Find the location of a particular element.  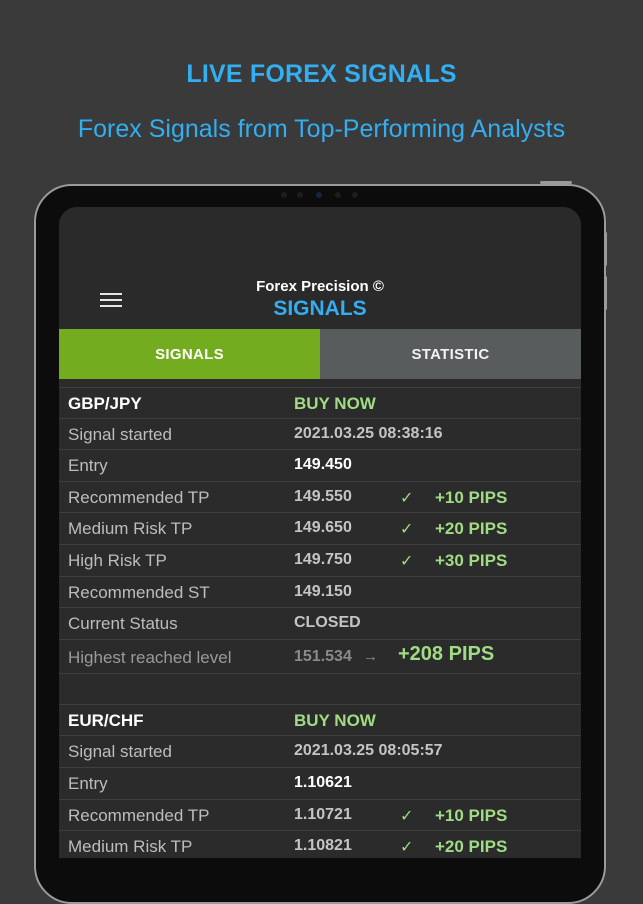

tab-bar: SIGNALS STATISTIC is located at coordinates (320, 354).